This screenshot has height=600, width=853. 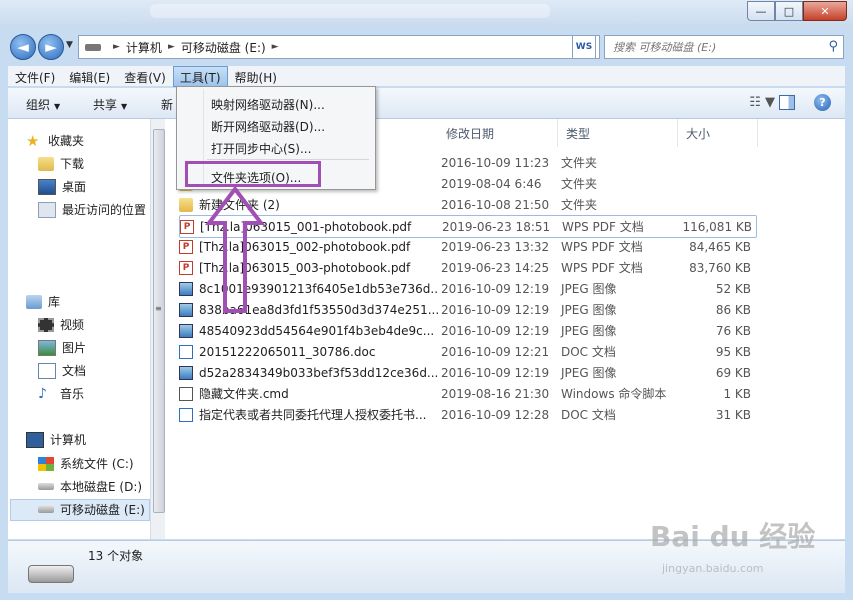 I want to click on file-row: 新建文件夹 (2) 2016-10-08 21:50 文件夹, so click(x=467, y=204).